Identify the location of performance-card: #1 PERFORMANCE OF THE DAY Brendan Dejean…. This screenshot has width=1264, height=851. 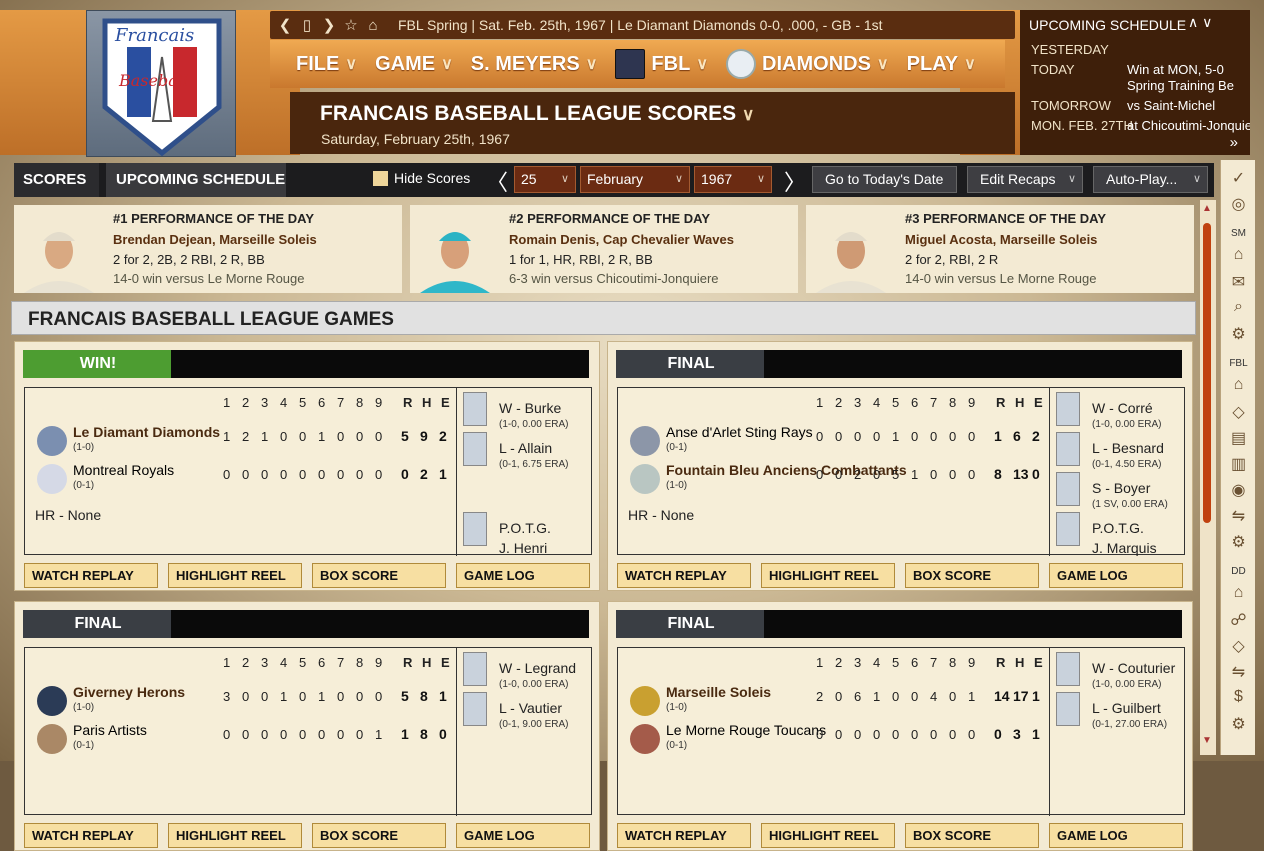
(208, 249).